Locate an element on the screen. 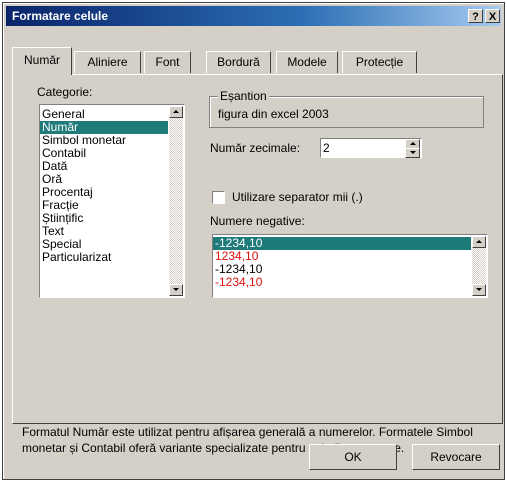  tab-modele: Modele is located at coordinates (307, 62).